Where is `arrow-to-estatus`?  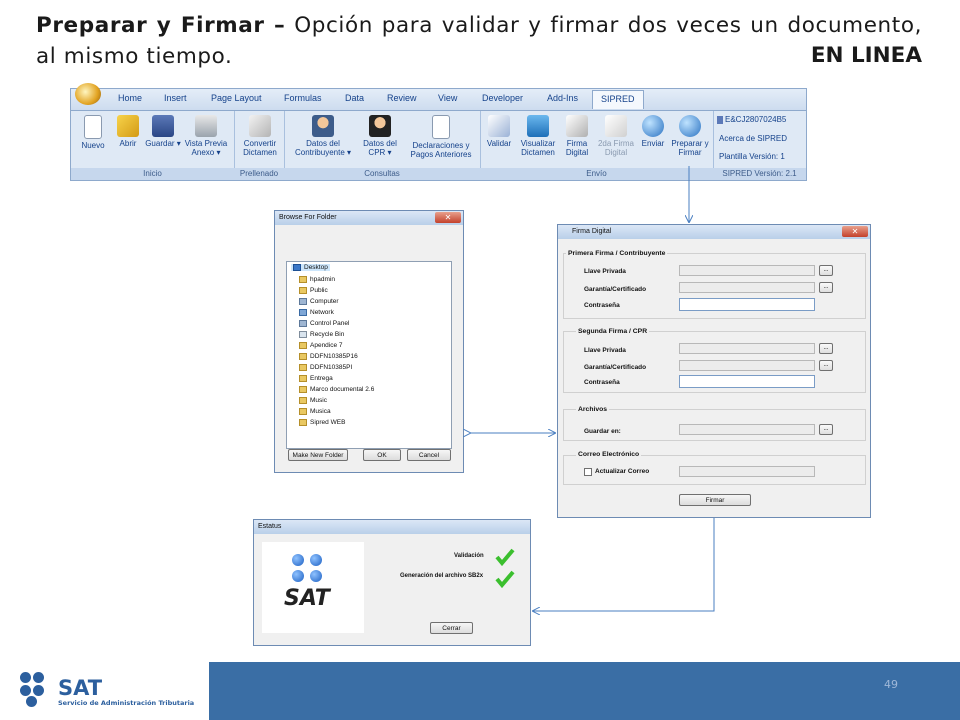 arrow-to-estatus is located at coordinates (624, 564).